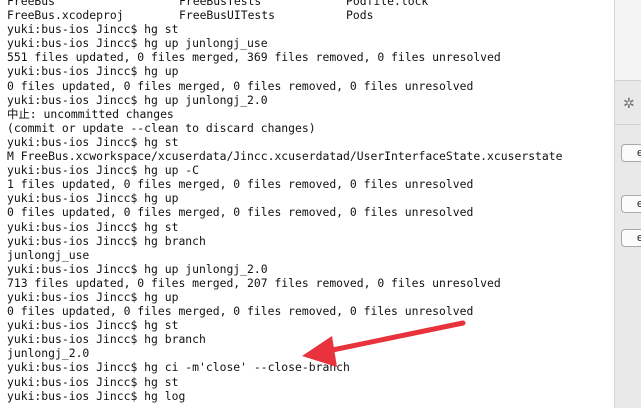  What do you see at coordinates (390, 338) in the screenshot?
I see `arrow-shaft` at bounding box center [390, 338].